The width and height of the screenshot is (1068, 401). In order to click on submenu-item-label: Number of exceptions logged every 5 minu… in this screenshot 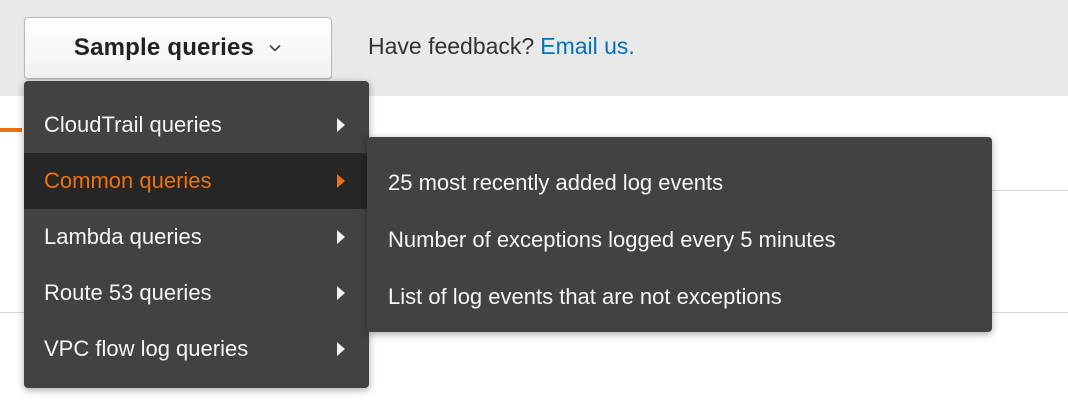, I will do `click(612, 239)`.